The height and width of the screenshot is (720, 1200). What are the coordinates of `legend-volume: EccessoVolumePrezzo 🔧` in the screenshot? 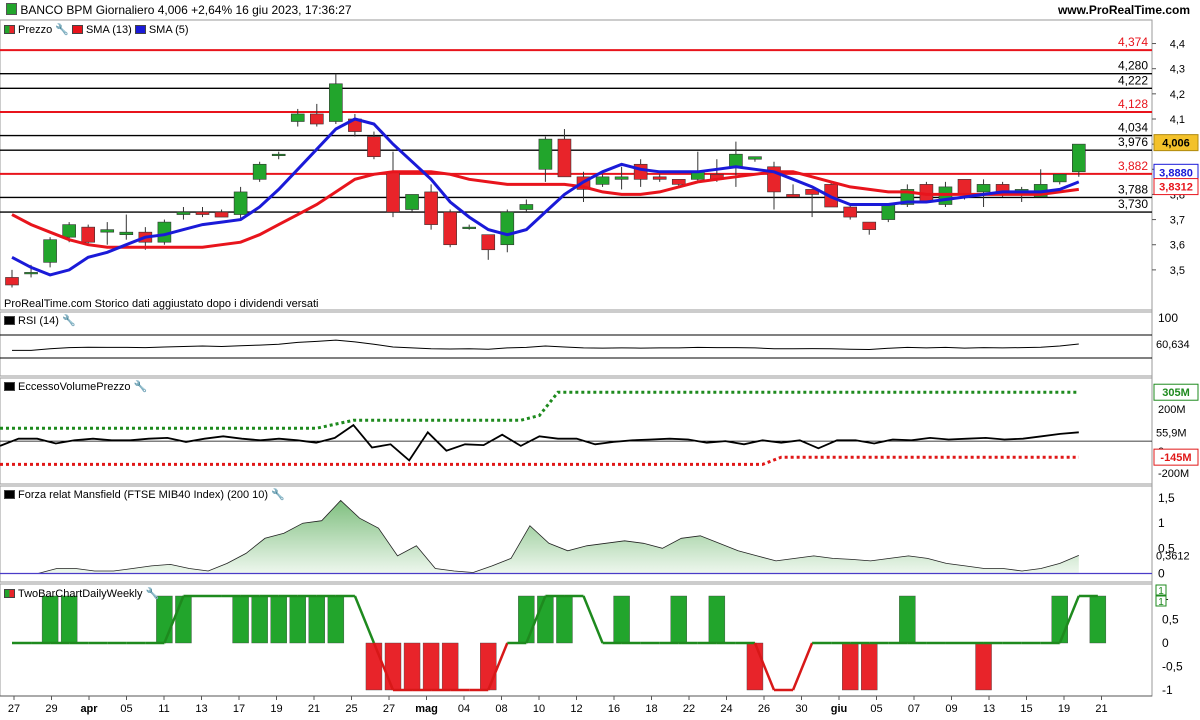 It's located at (75, 386).